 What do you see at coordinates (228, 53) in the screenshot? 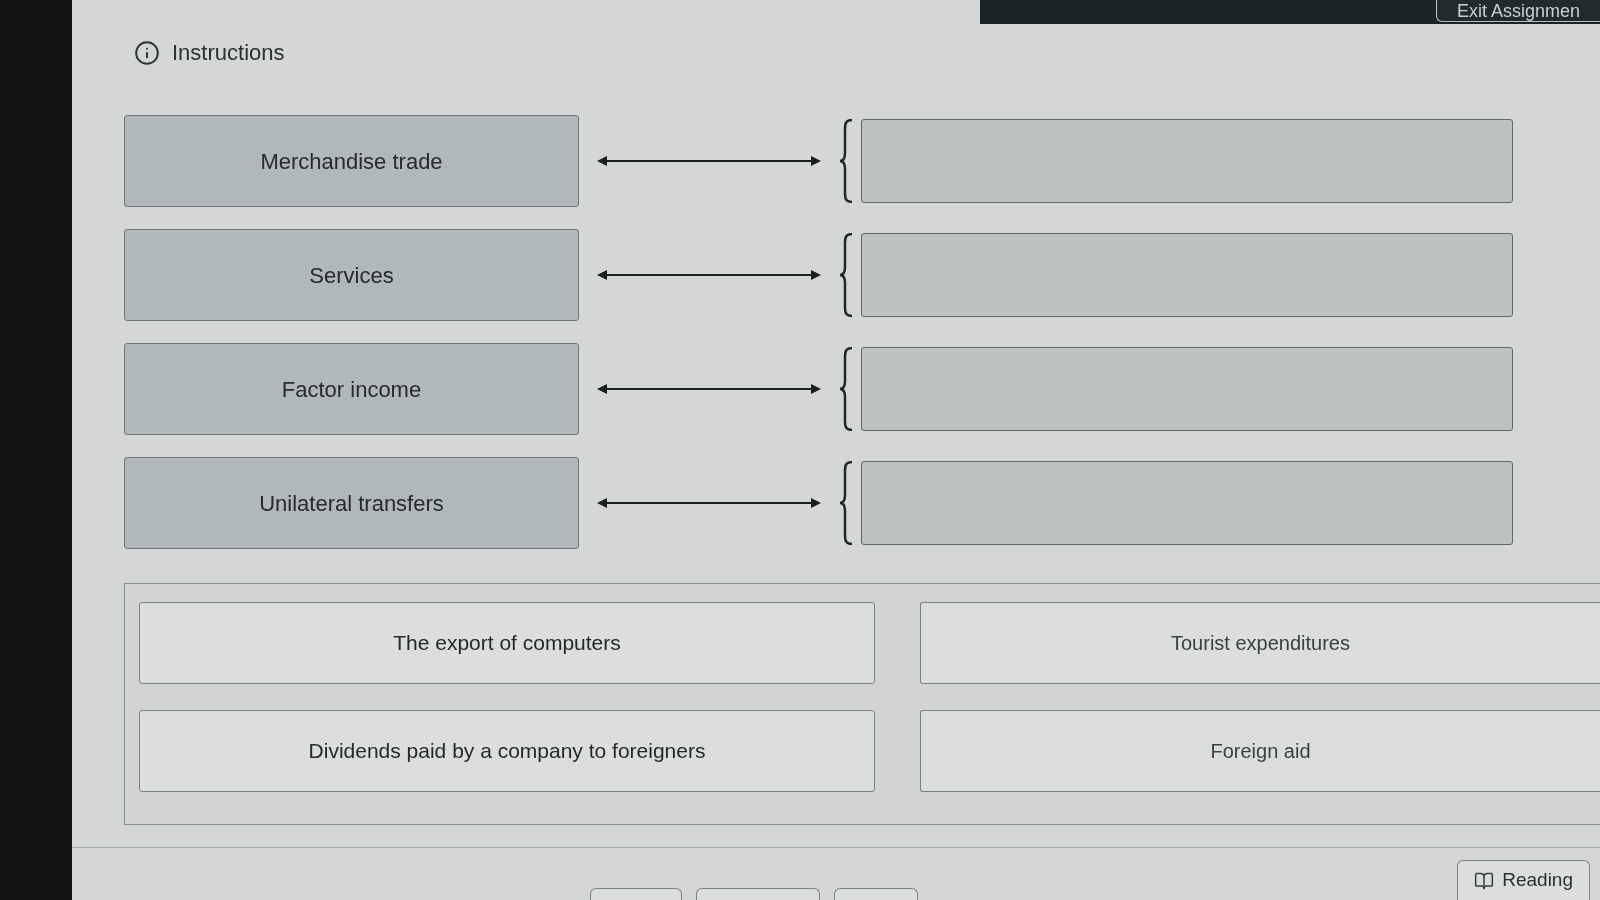
I see `instructions-label: Instructions` at bounding box center [228, 53].